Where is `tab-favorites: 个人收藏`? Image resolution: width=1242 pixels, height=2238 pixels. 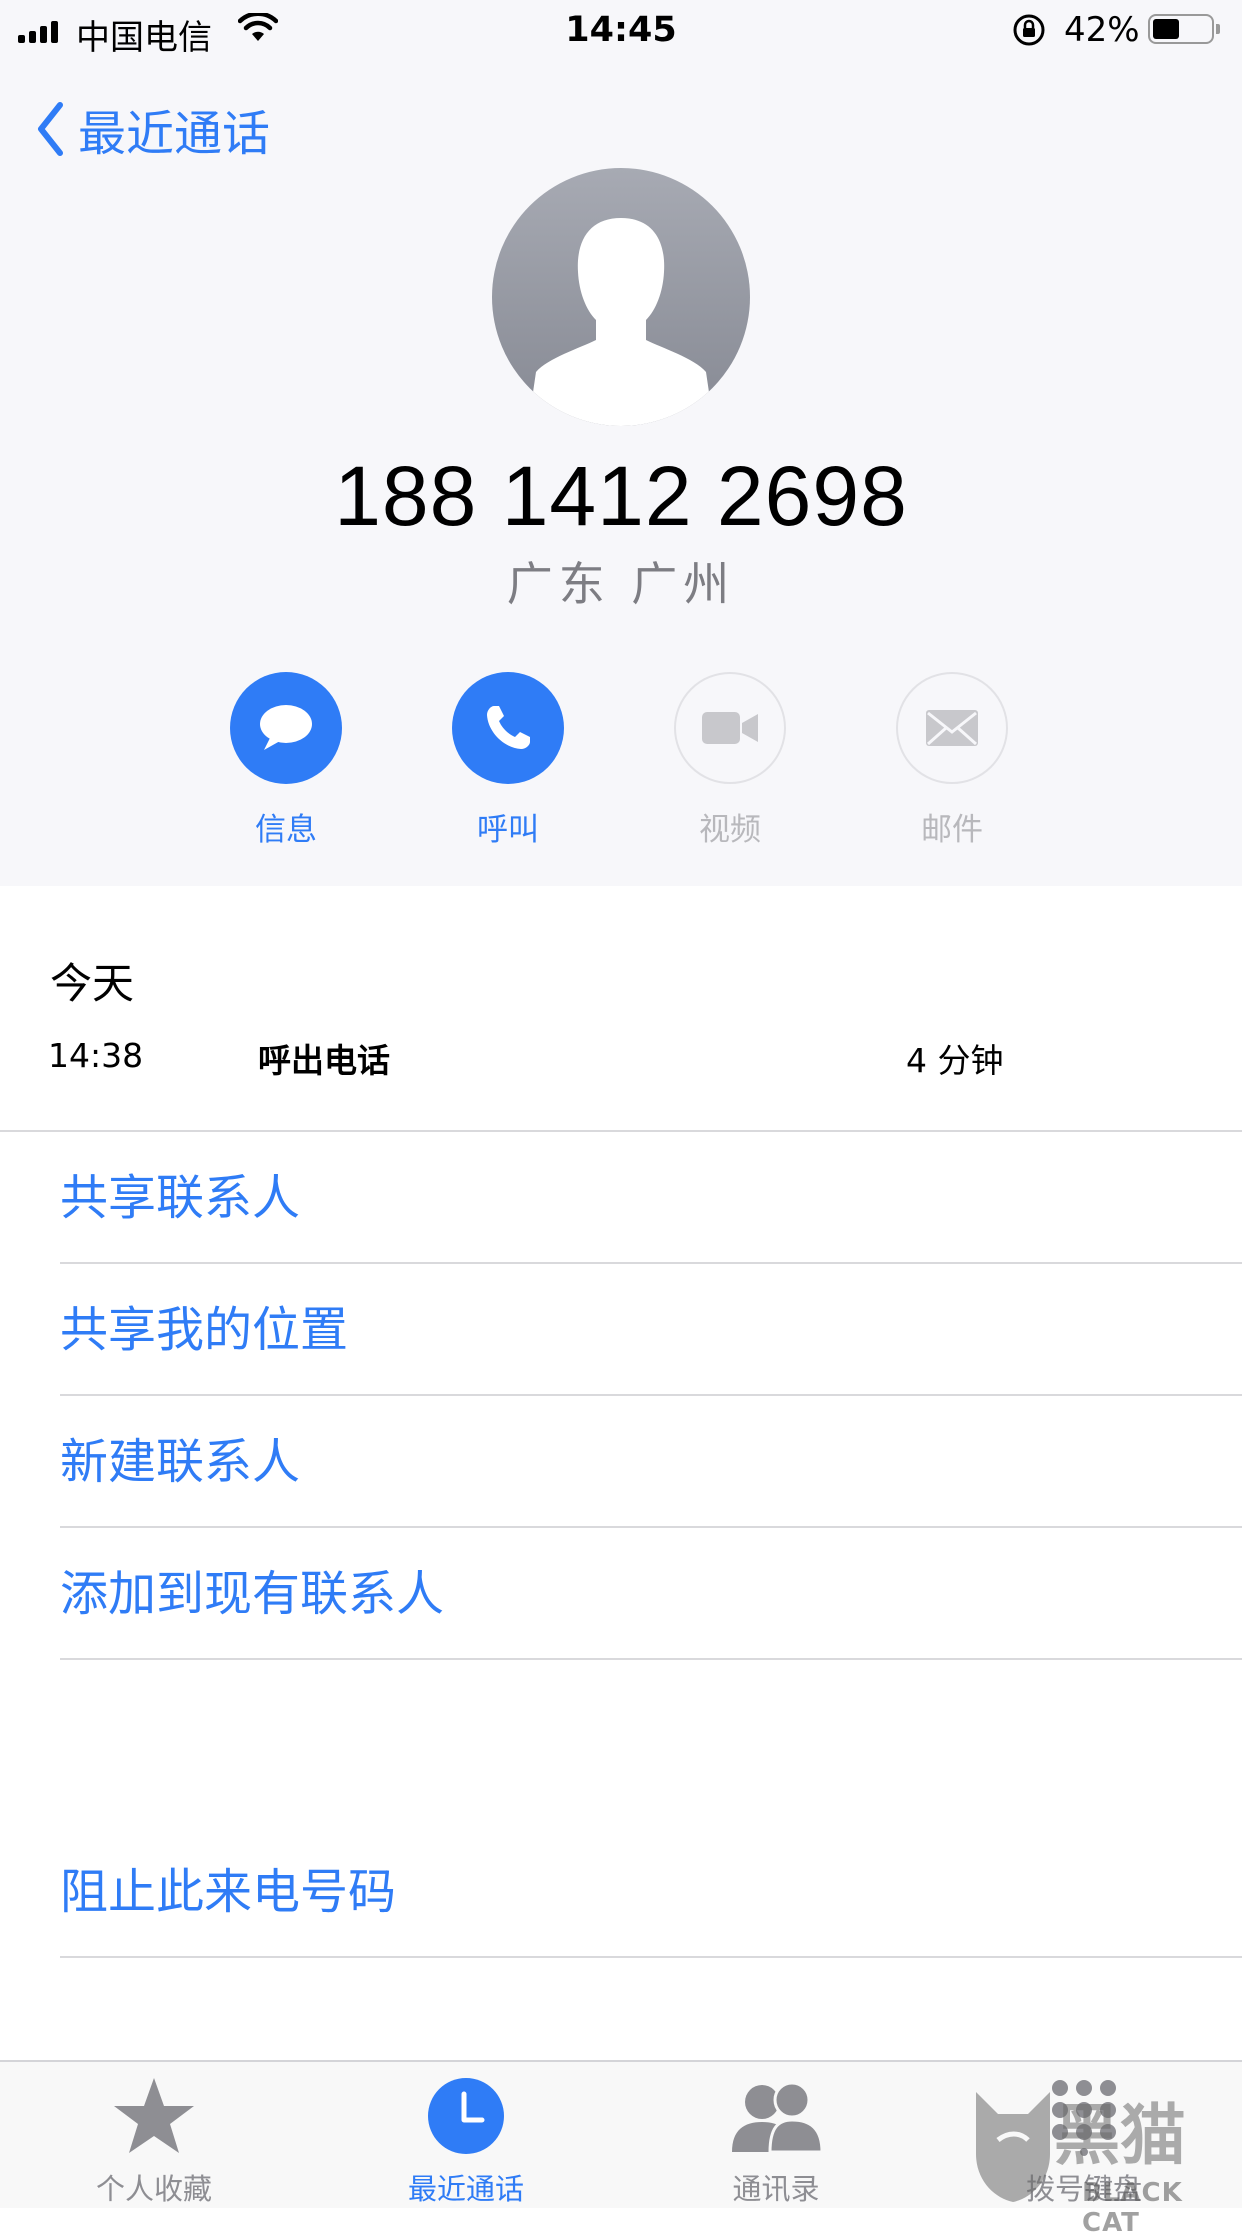
tab-favorites: 个人收藏 is located at coordinates (154, 2142).